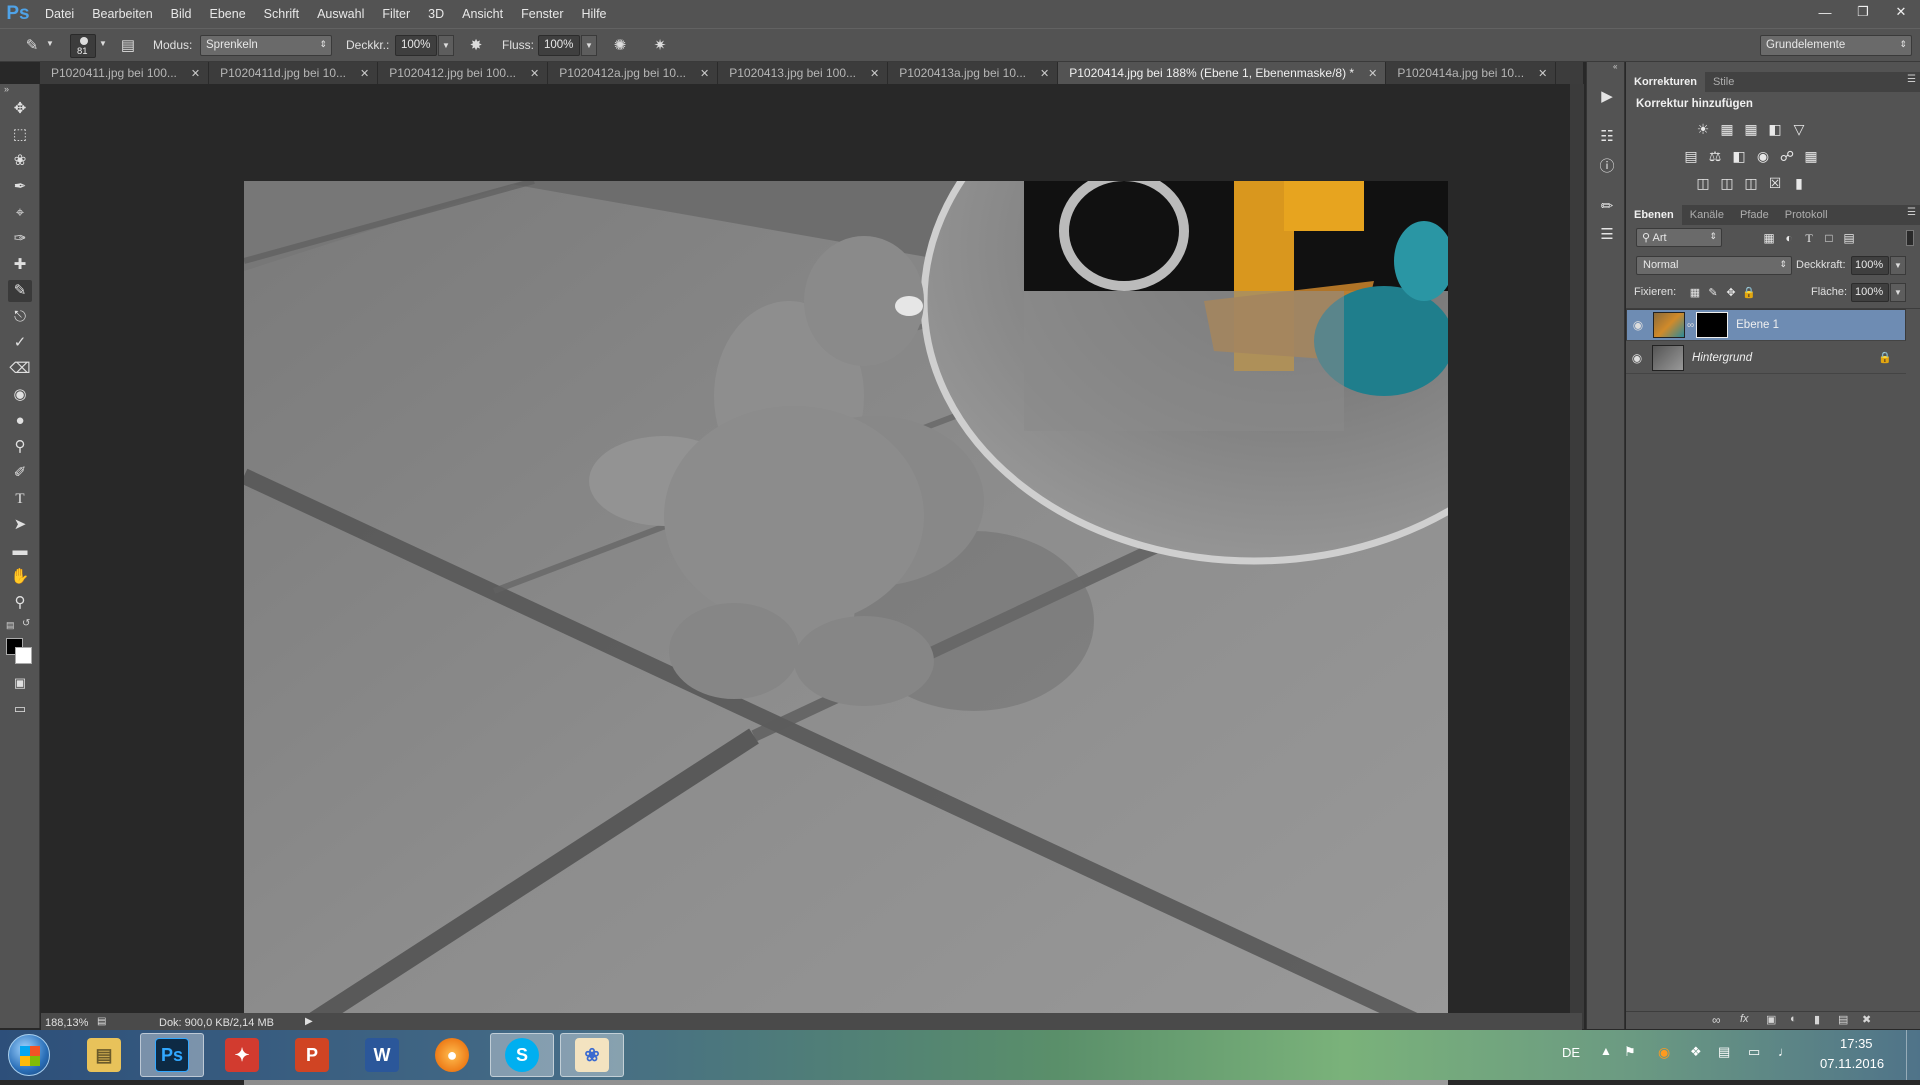  I want to click on actions-play-icon: ▶, so click(1607, 97).